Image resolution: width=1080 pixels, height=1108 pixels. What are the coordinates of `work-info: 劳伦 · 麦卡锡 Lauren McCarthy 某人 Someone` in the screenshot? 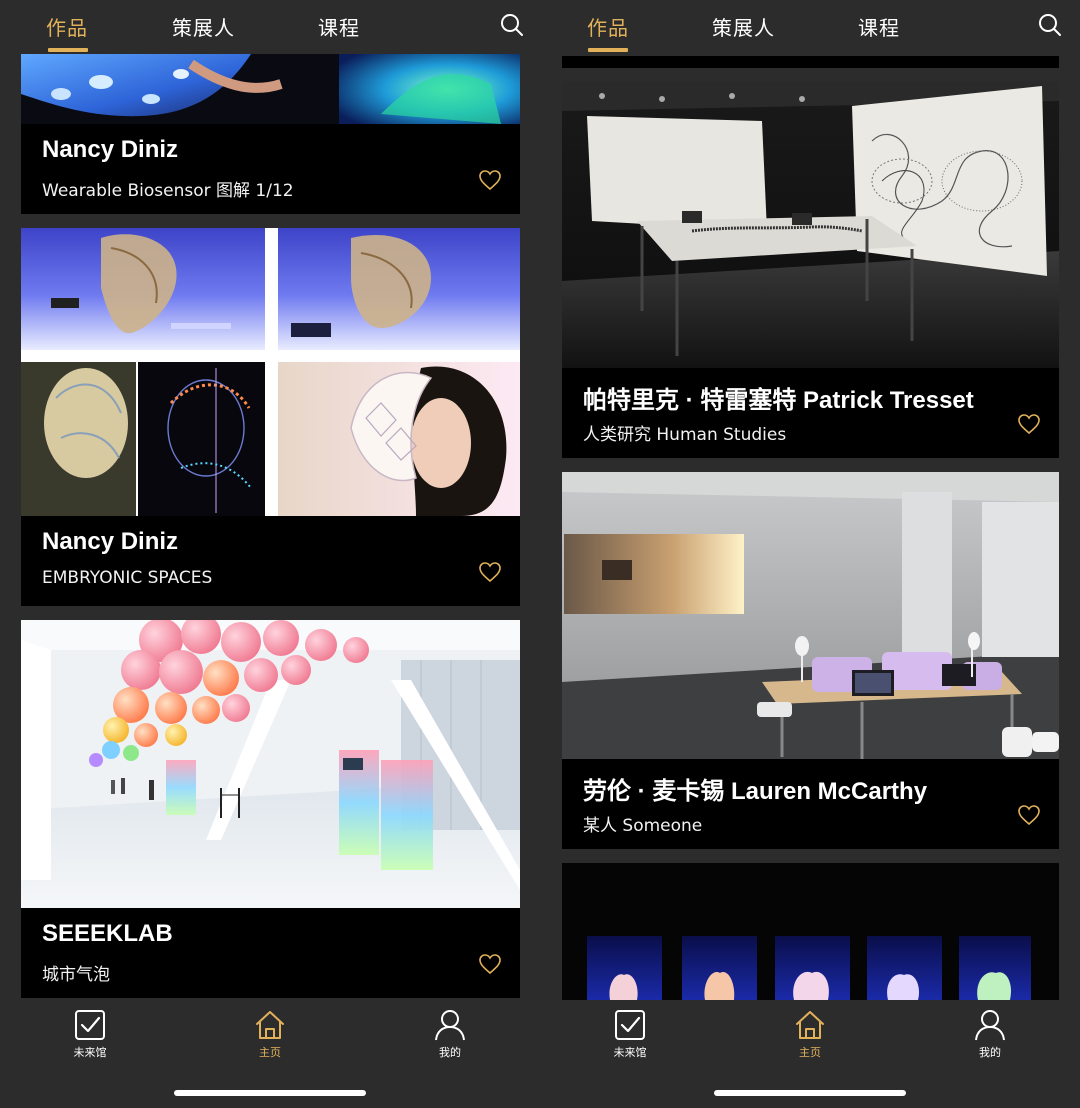 It's located at (810, 804).